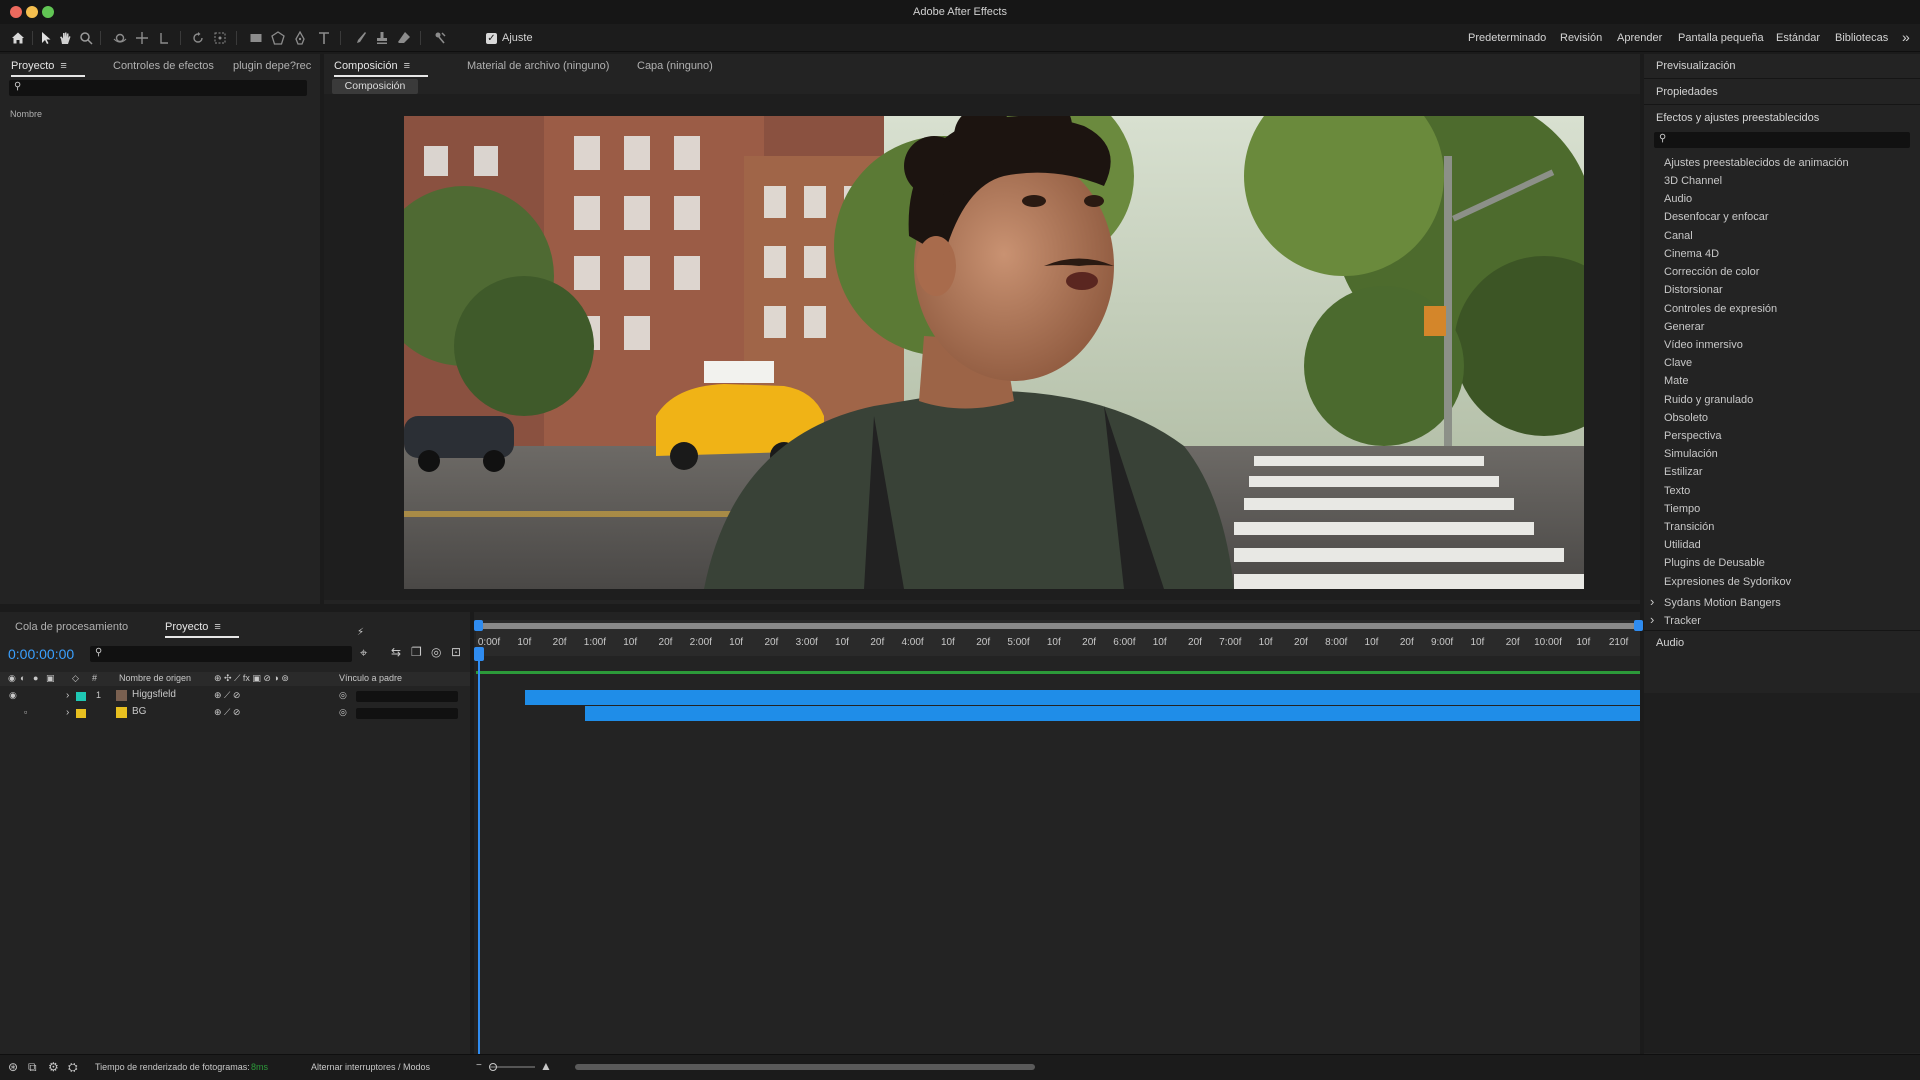 This screenshot has height=1080, width=1920. I want to click on anchor-point-tool-icon, so click(220, 38).